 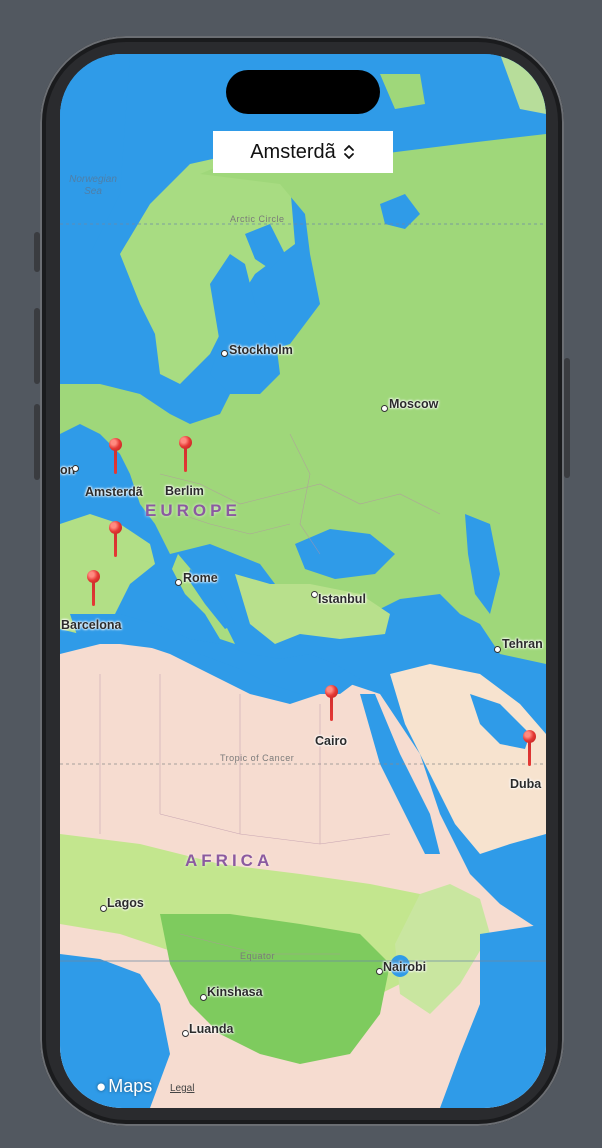 I want to click on city-dot-tehran, so click(x=497, y=649).